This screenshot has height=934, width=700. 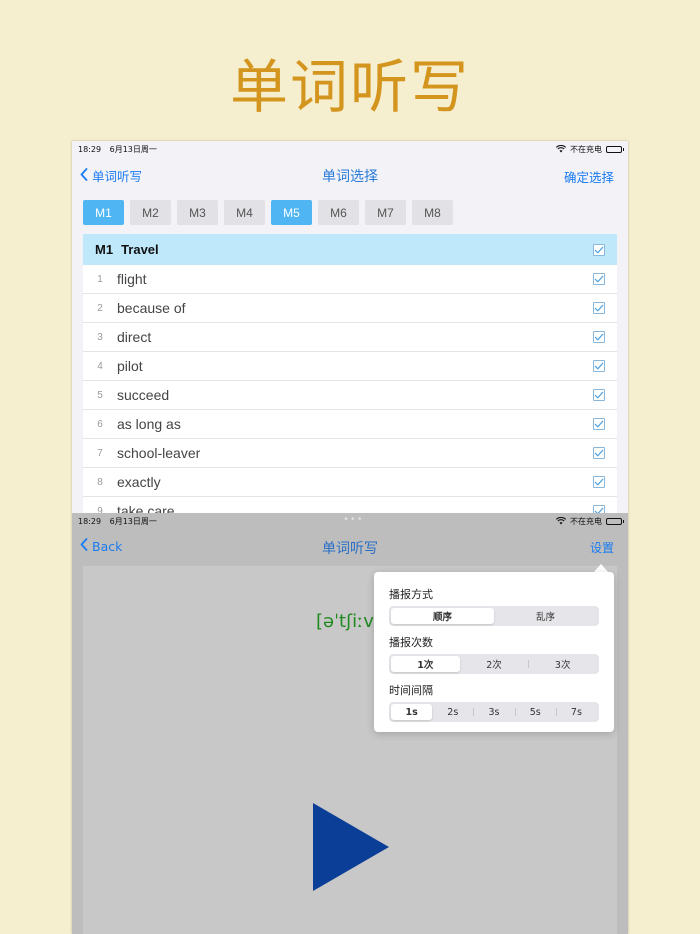 I want to click on play-button, so click(x=351, y=849).